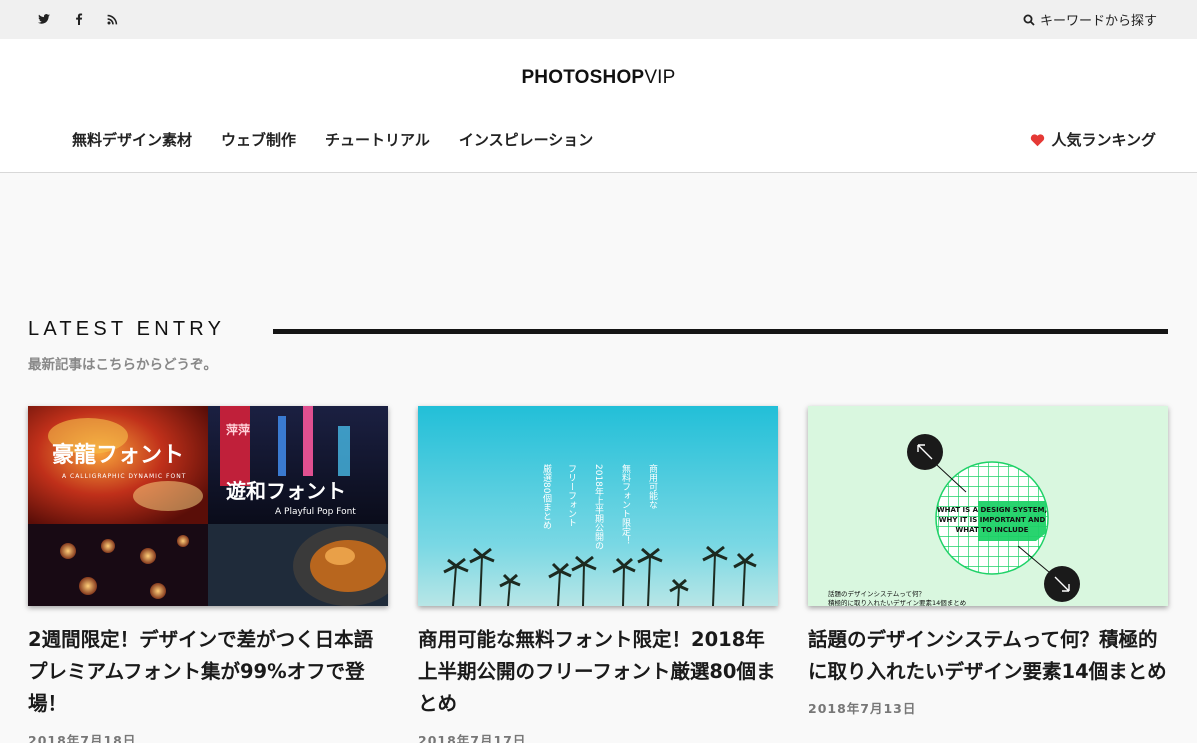 The image size is (1197, 743). What do you see at coordinates (897, 602) in the screenshot?
I see `thumb-caption-2: 積極的に取り入れたいデザイン要素14個まとめ` at bounding box center [897, 602].